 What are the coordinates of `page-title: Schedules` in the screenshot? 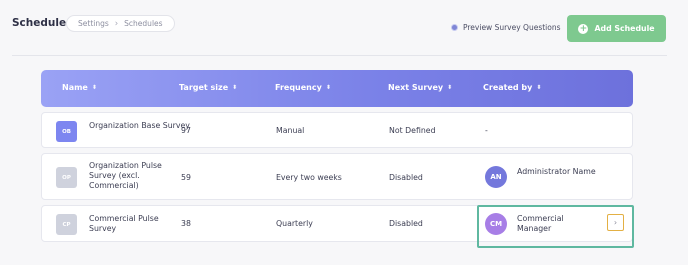 It's located at (42, 23).